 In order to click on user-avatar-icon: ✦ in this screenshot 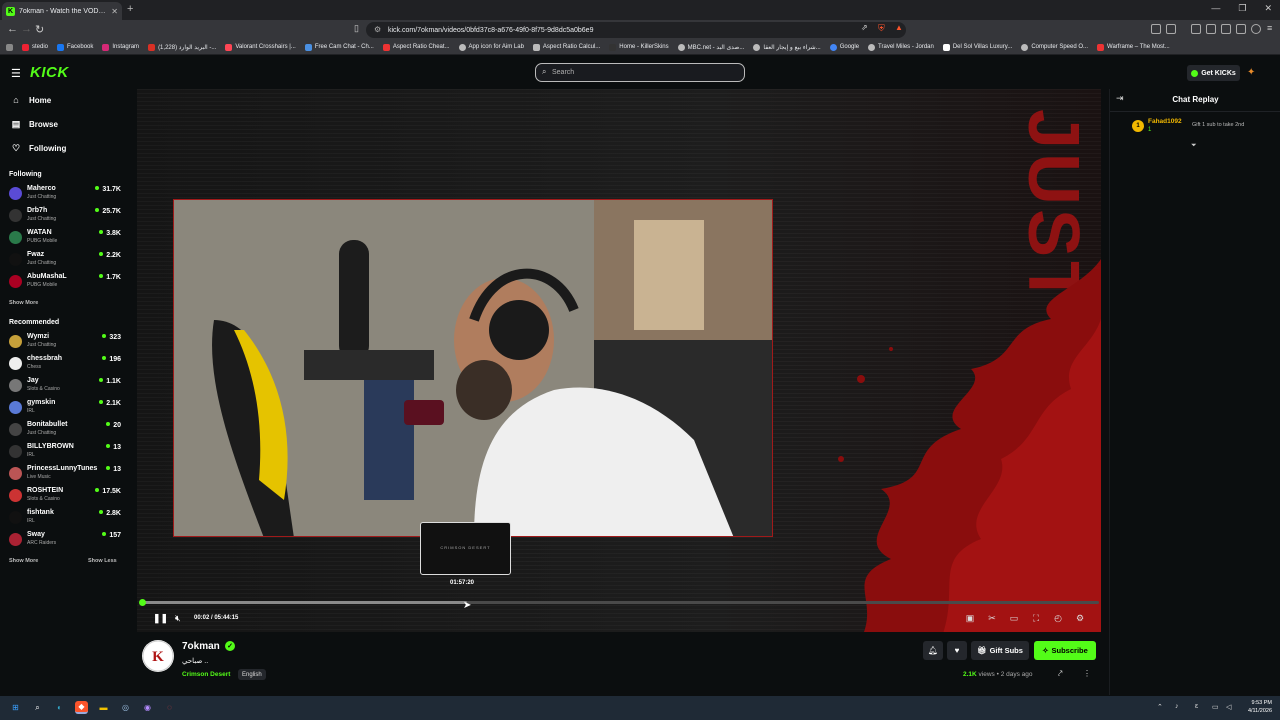, I will do `click(1251, 72)`.